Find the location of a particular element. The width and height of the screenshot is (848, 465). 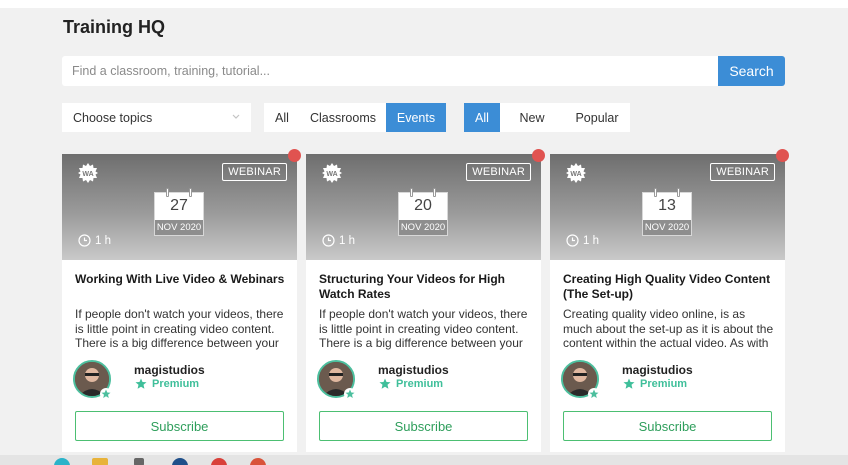

app-icon is located at coordinates (180, 461).